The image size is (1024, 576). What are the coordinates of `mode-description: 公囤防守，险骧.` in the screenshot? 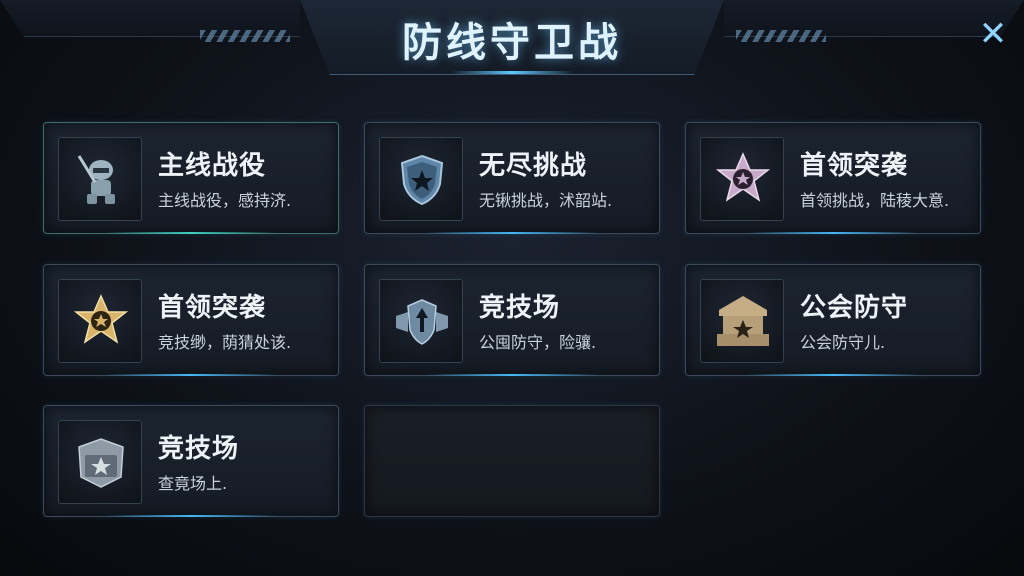 It's located at (538, 342).